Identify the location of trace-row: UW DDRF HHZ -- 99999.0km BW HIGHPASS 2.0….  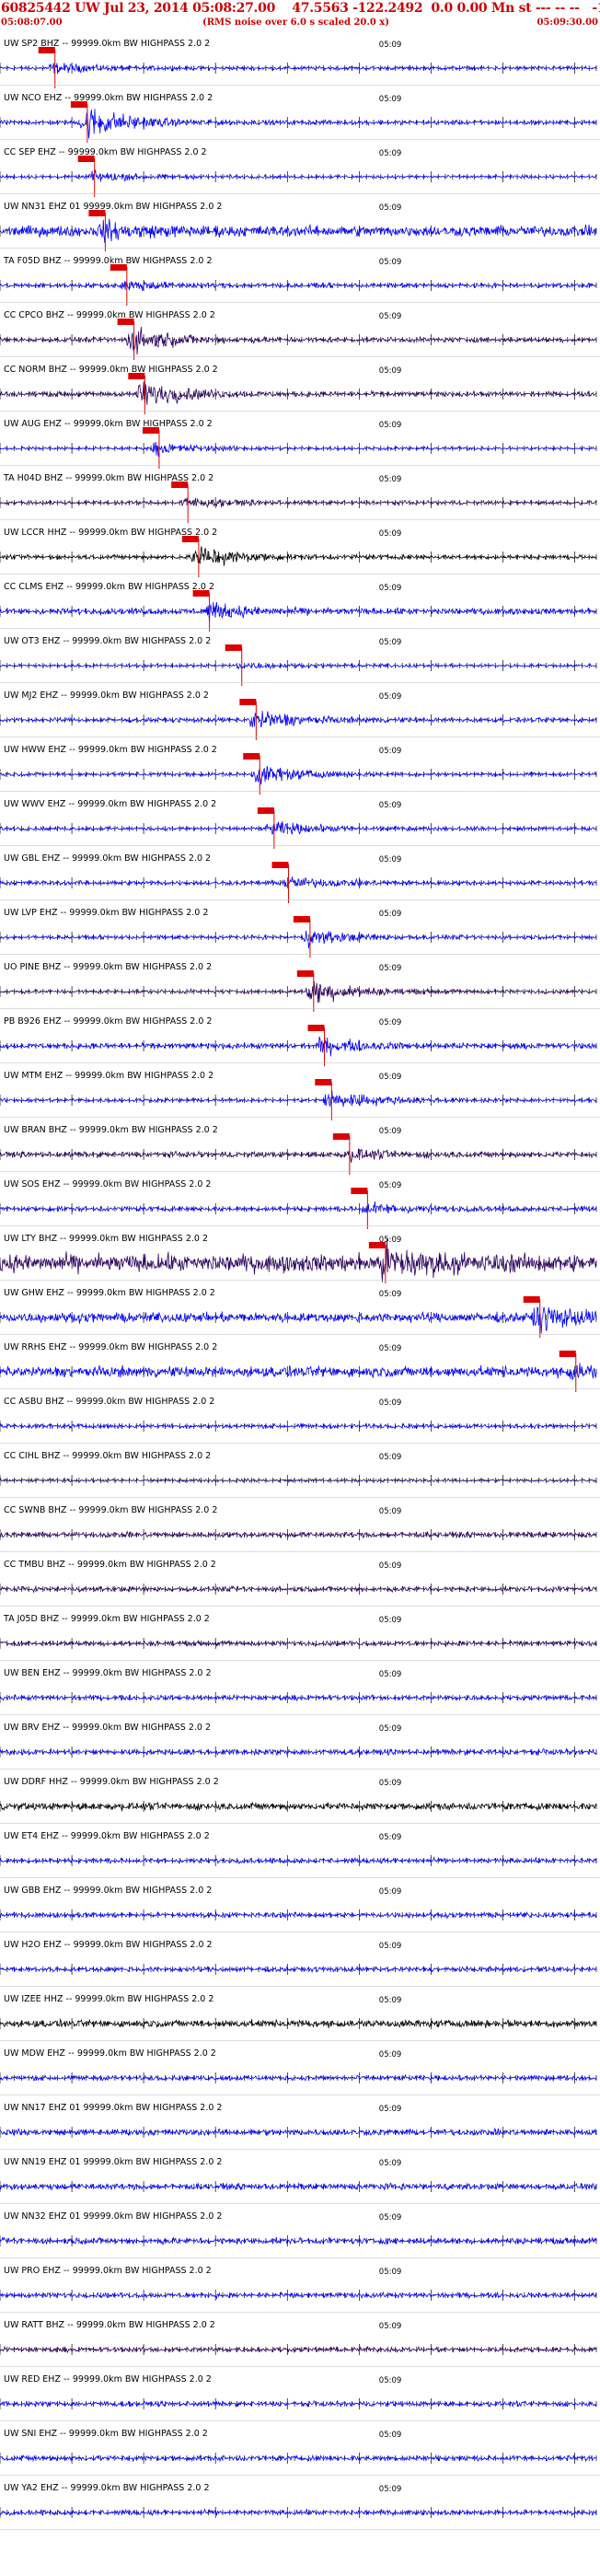
(300, 1800).